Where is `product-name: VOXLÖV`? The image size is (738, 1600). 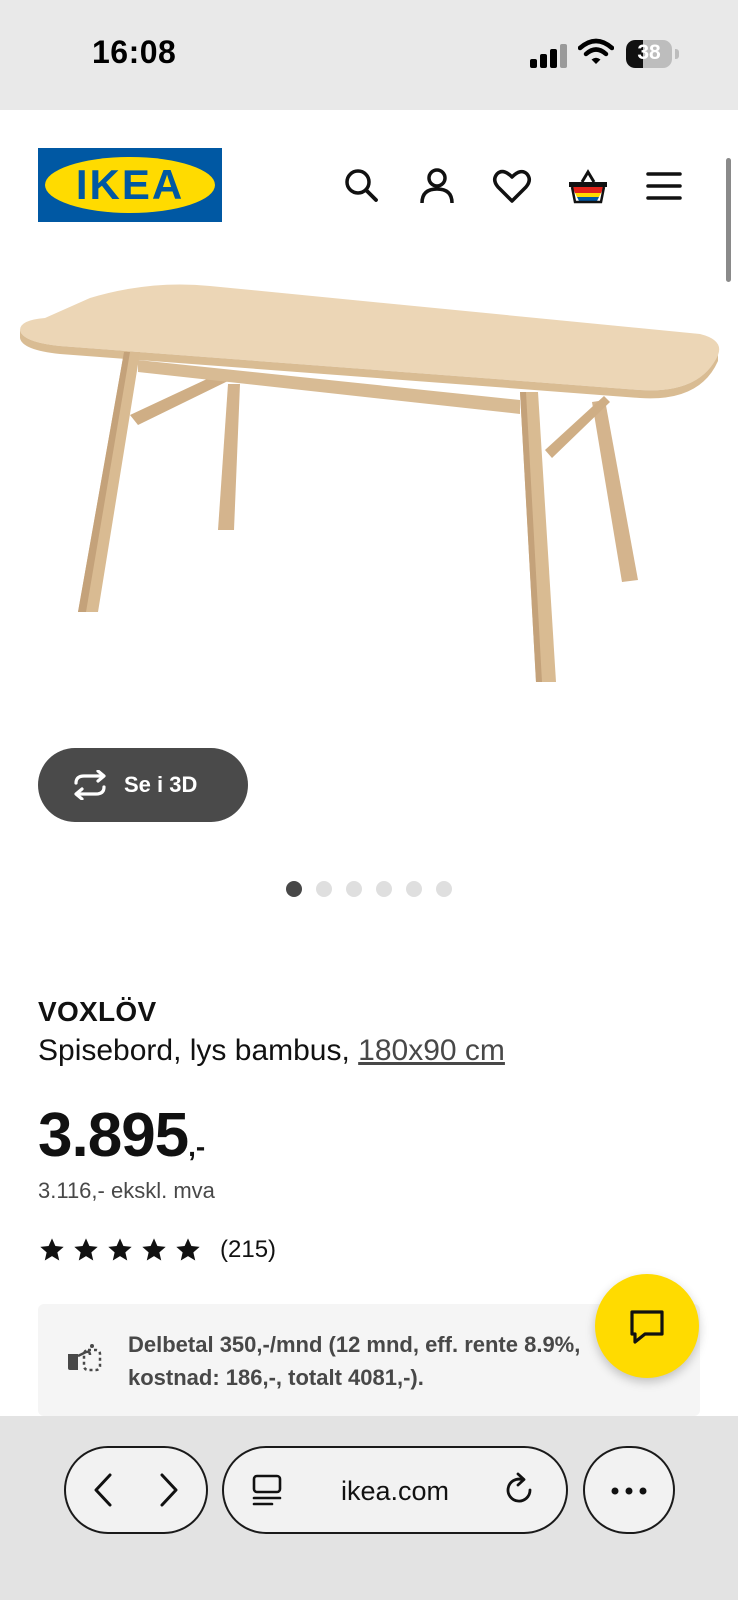 product-name: VOXLÖV is located at coordinates (97, 1011).